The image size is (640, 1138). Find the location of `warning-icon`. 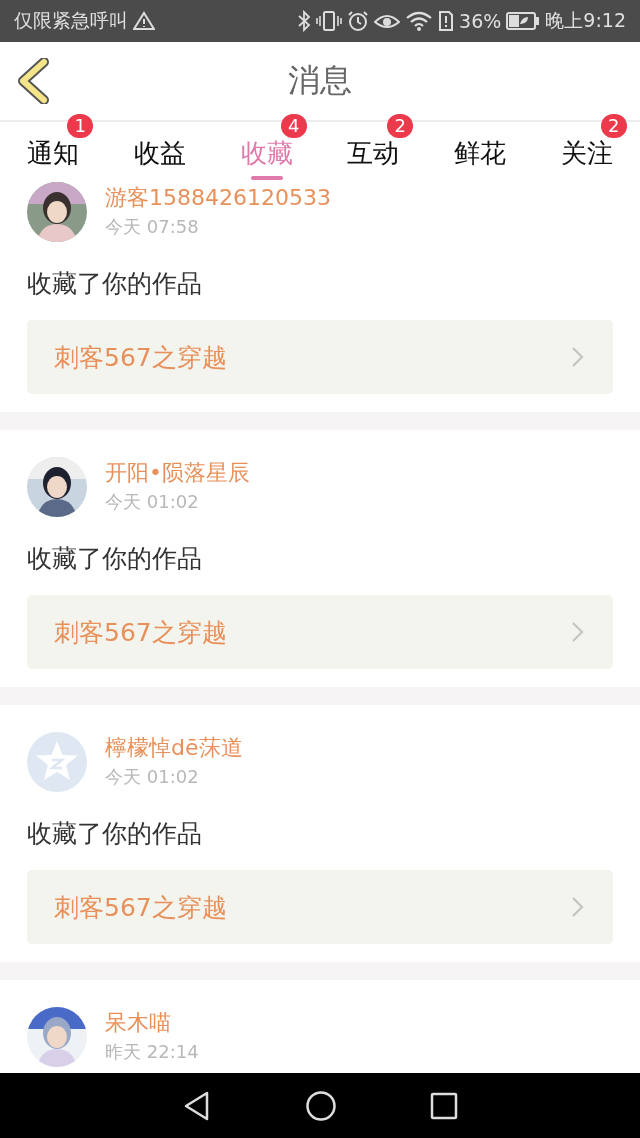

warning-icon is located at coordinates (144, 21).